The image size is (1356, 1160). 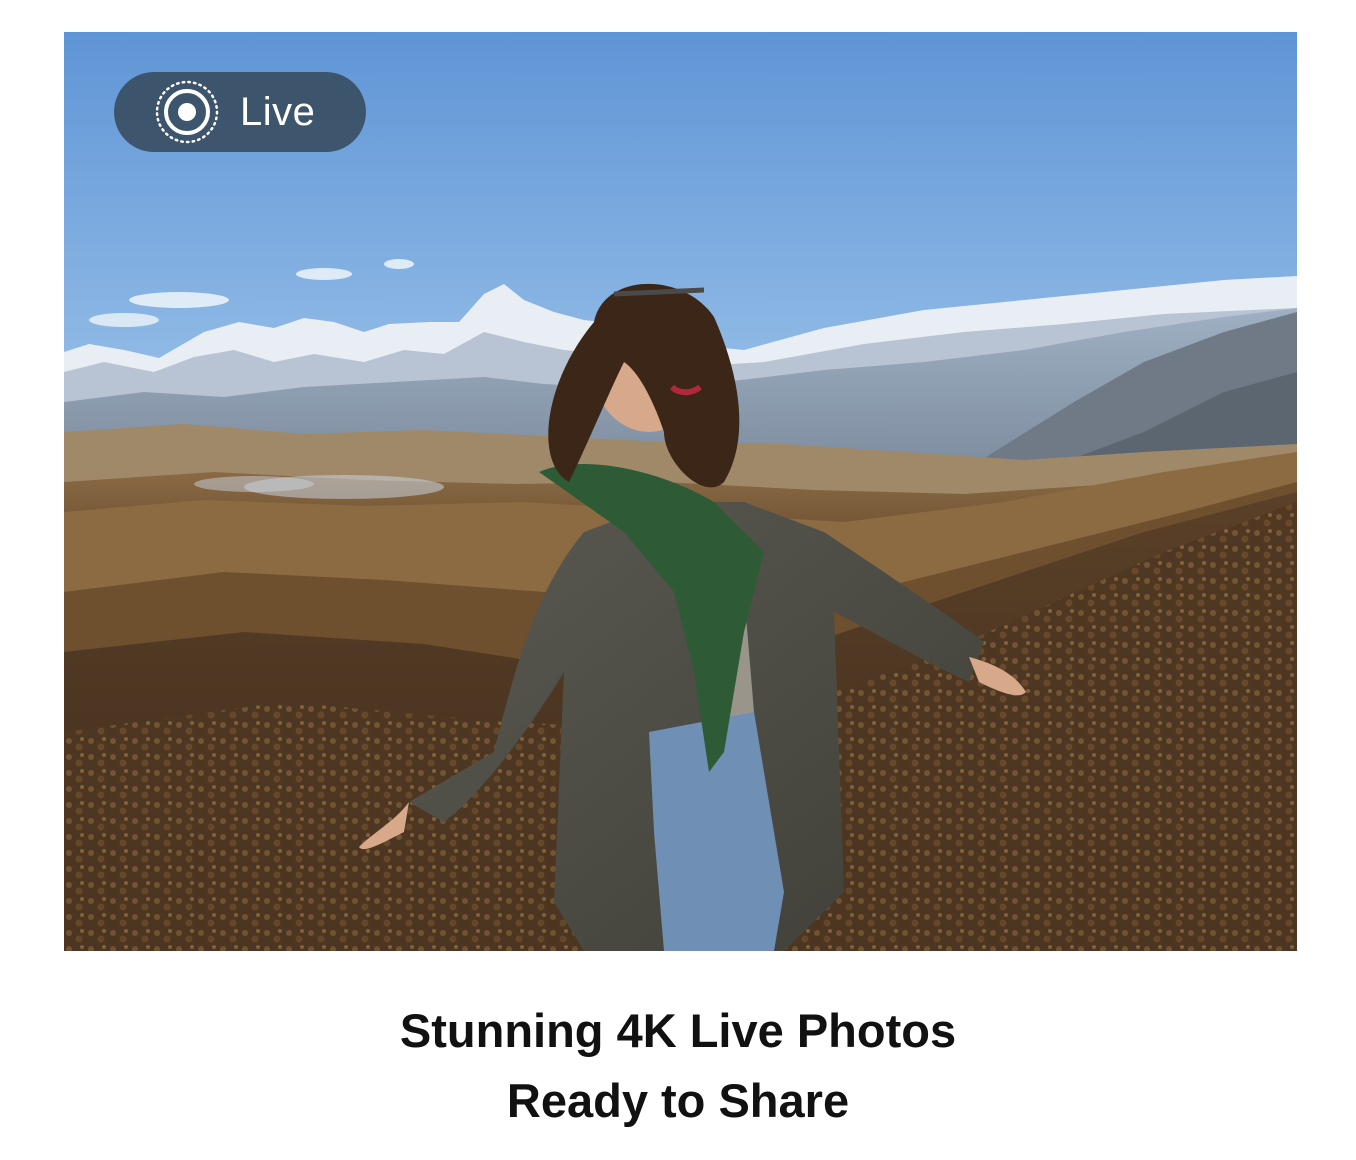 What do you see at coordinates (678, 1066) in the screenshot?
I see `caption: Stunning 4K Live Photos Ready to Share` at bounding box center [678, 1066].